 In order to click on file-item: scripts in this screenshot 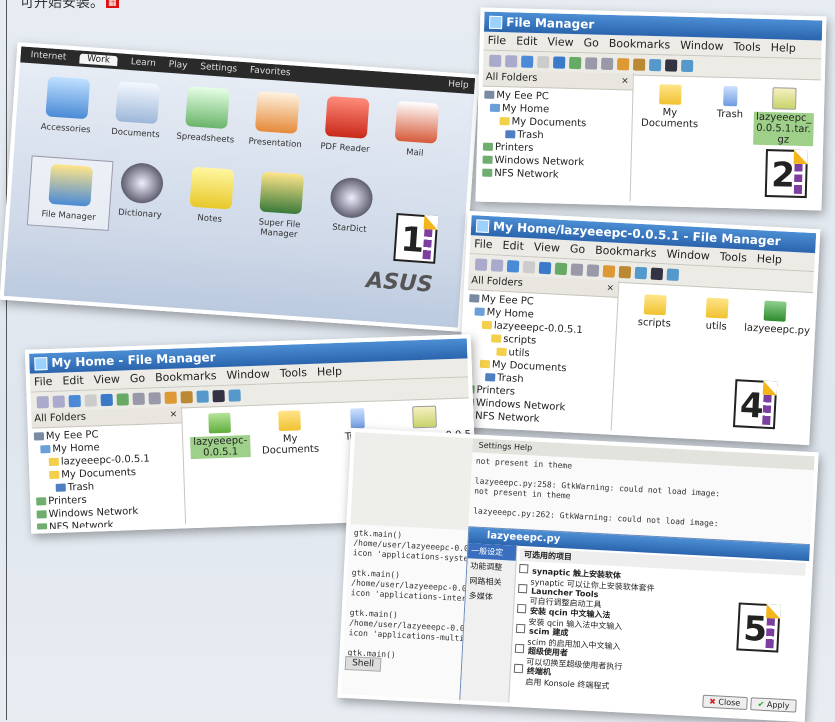, I will do `click(655, 311)`.